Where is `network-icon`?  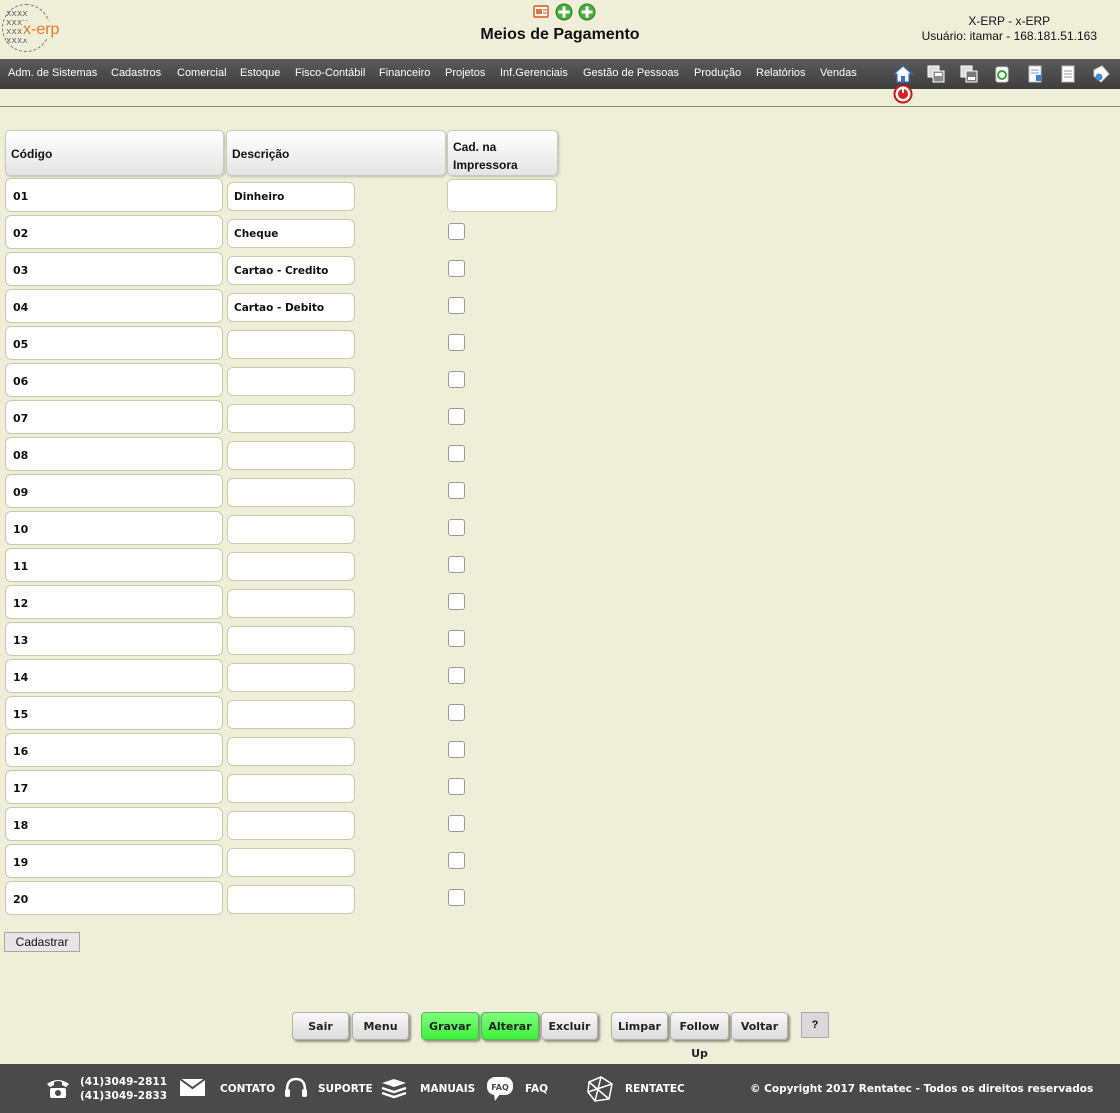 network-icon is located at coordinates (600, 1090).